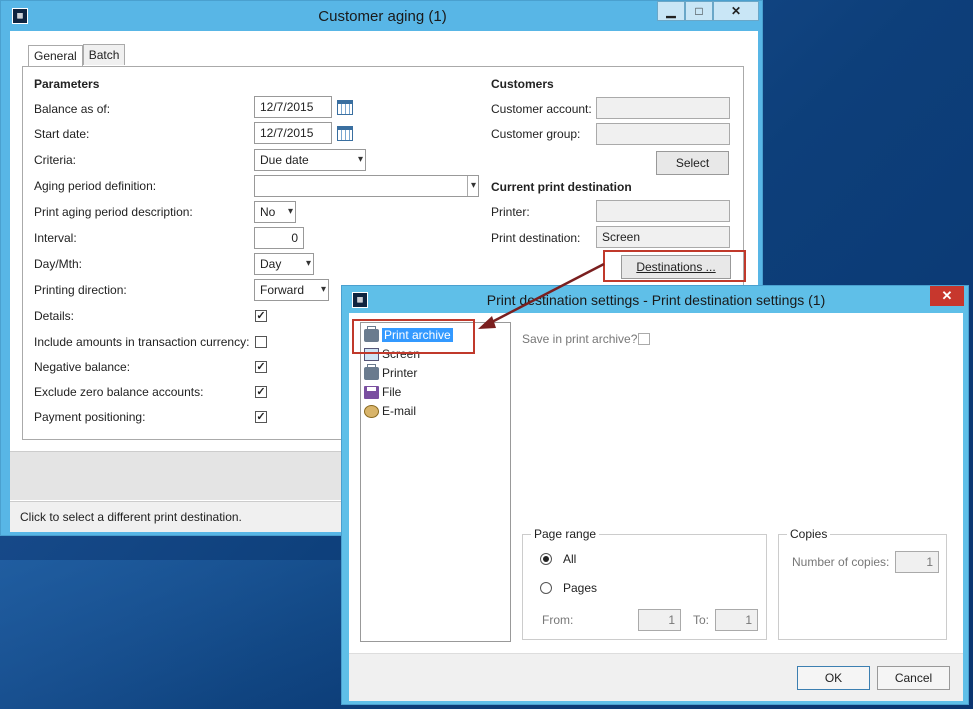 The image size is (973, 709). I want to click on destination-email: E-mail, so click(390, 411).